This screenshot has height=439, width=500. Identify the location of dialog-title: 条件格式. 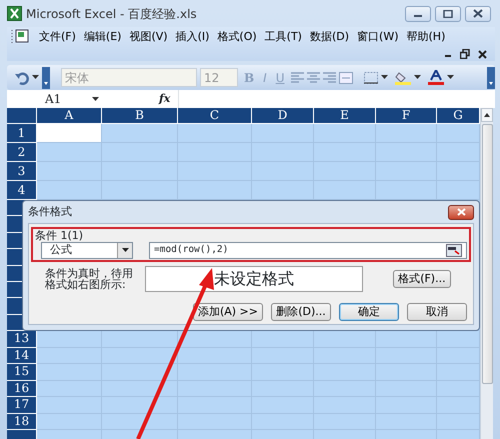
(50, 212).